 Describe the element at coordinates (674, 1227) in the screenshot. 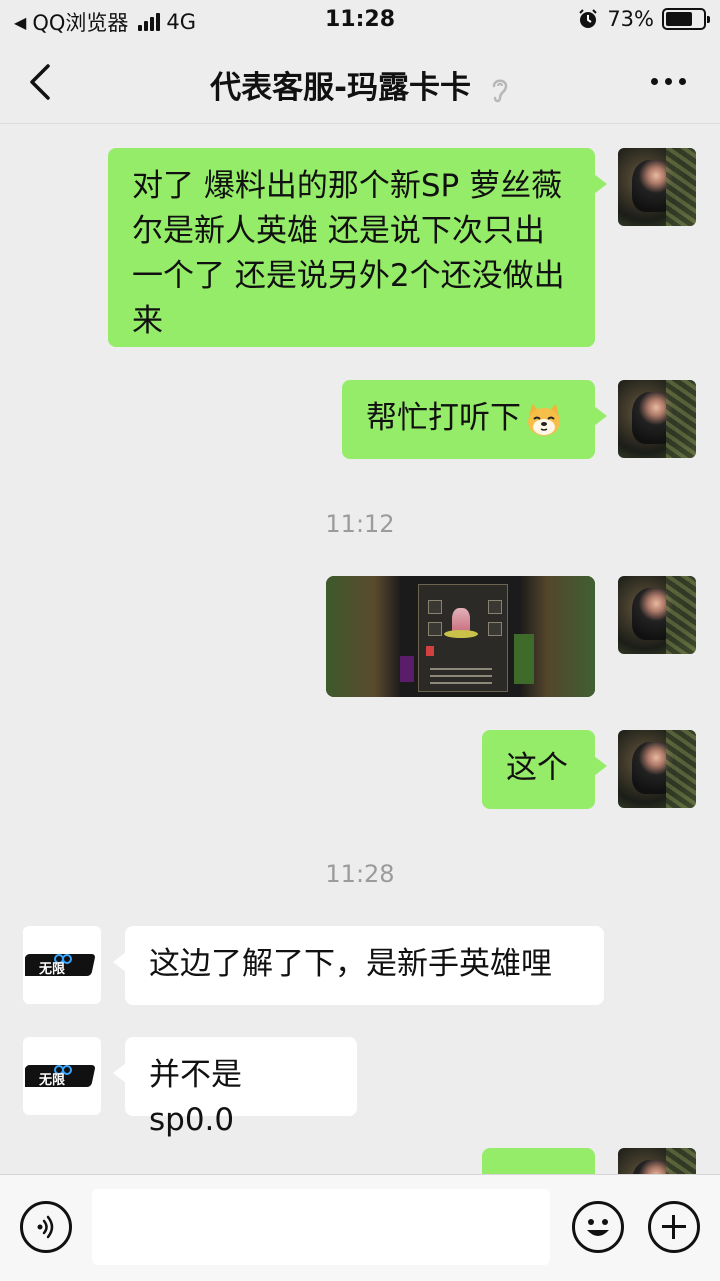

I see `more-functions-button` at that location.